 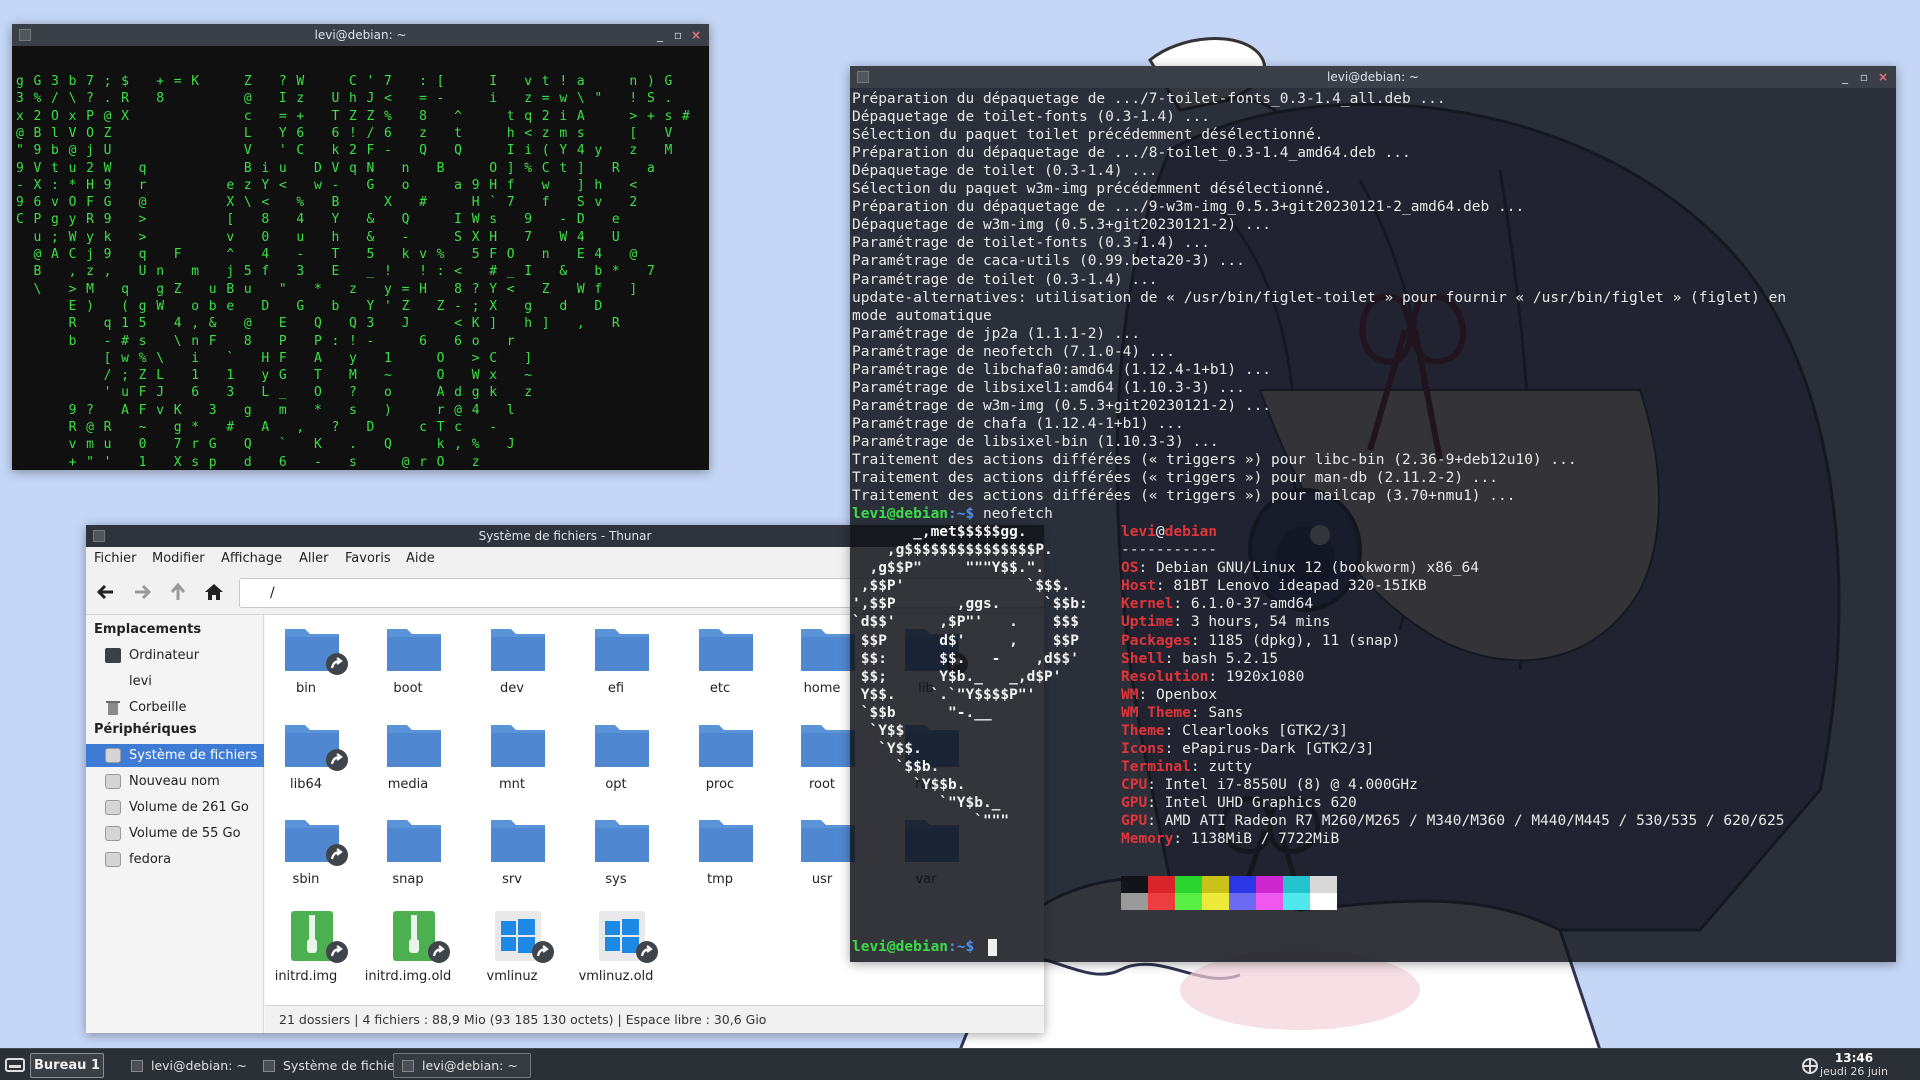 I want to click on neofetch-header: levi@debian, so click(x=1169, y=532).